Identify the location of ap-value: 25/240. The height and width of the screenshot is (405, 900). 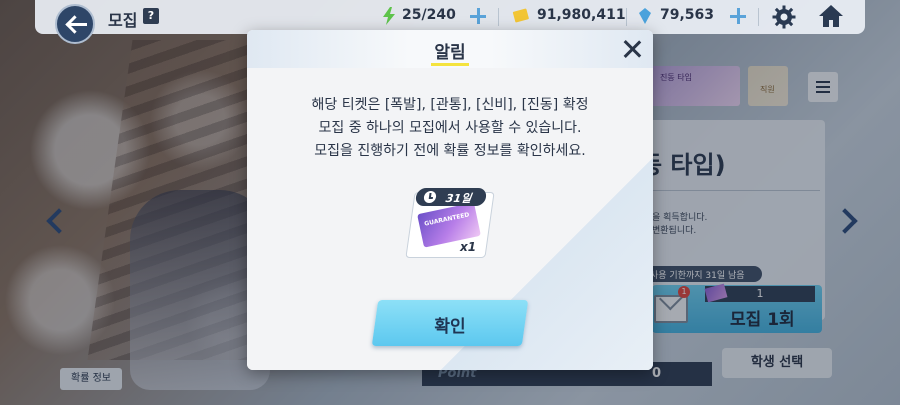
(429, 15).